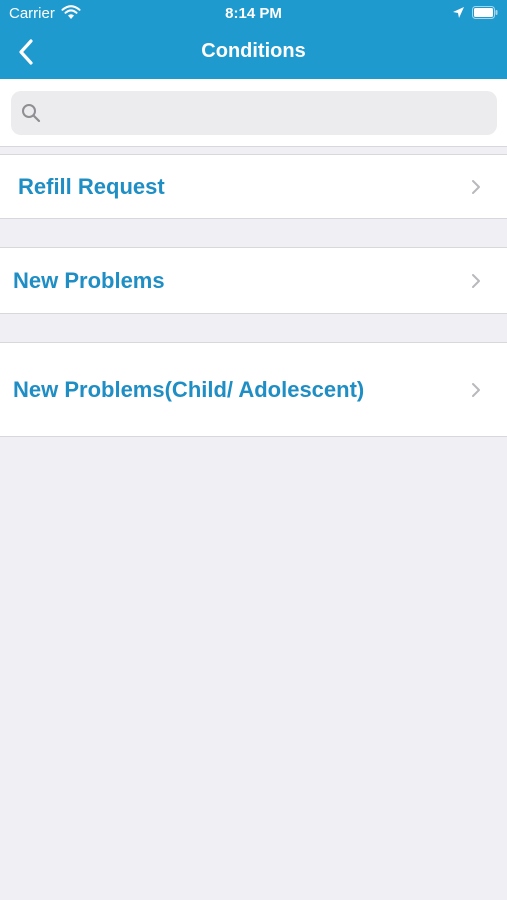  I want to click on battery-icon, so click(485, 12).